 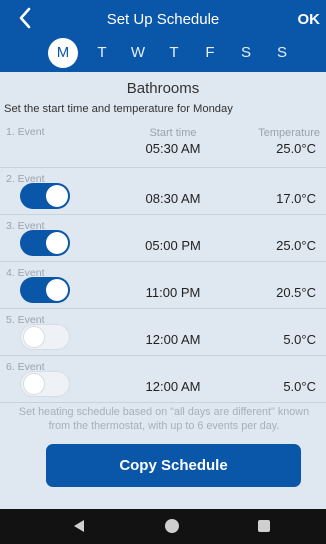 I want to click on day-friday: F, so click(x=210, y=53).